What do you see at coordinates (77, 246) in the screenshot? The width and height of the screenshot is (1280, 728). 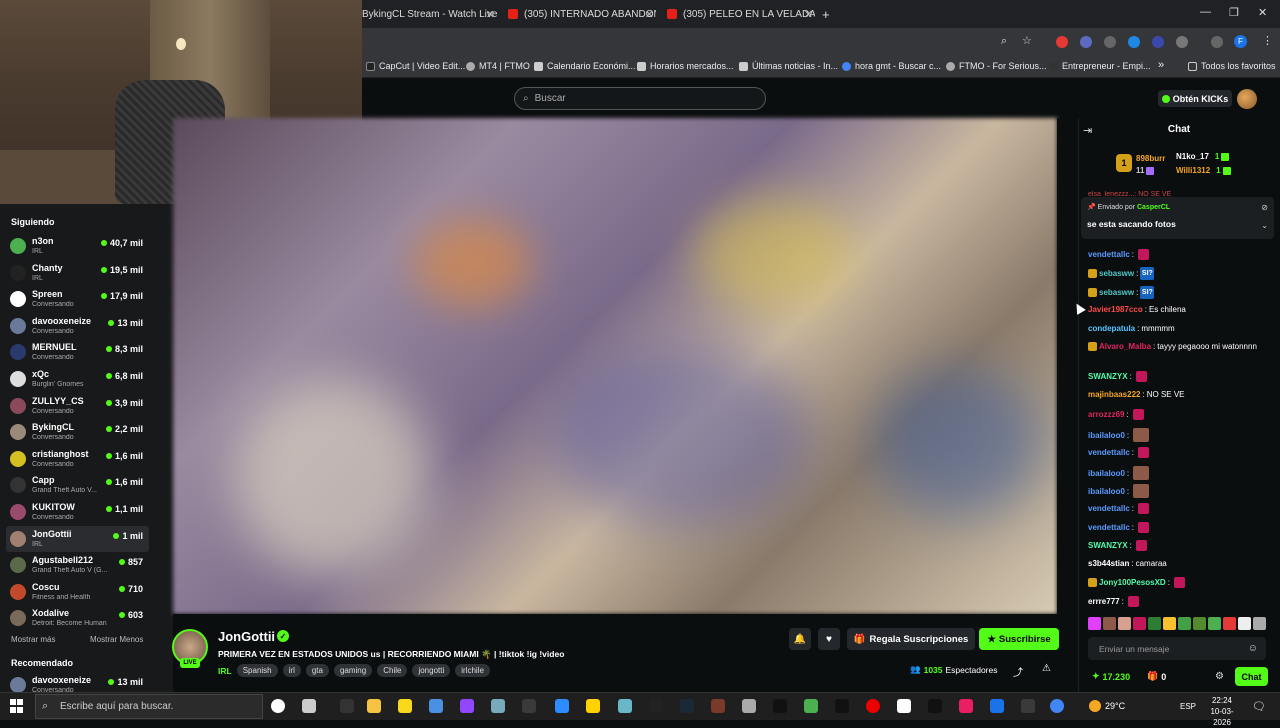 I see `sidebar-item-n3on: n3on IRL 40,7 mil` at bounding box center [77, 246].